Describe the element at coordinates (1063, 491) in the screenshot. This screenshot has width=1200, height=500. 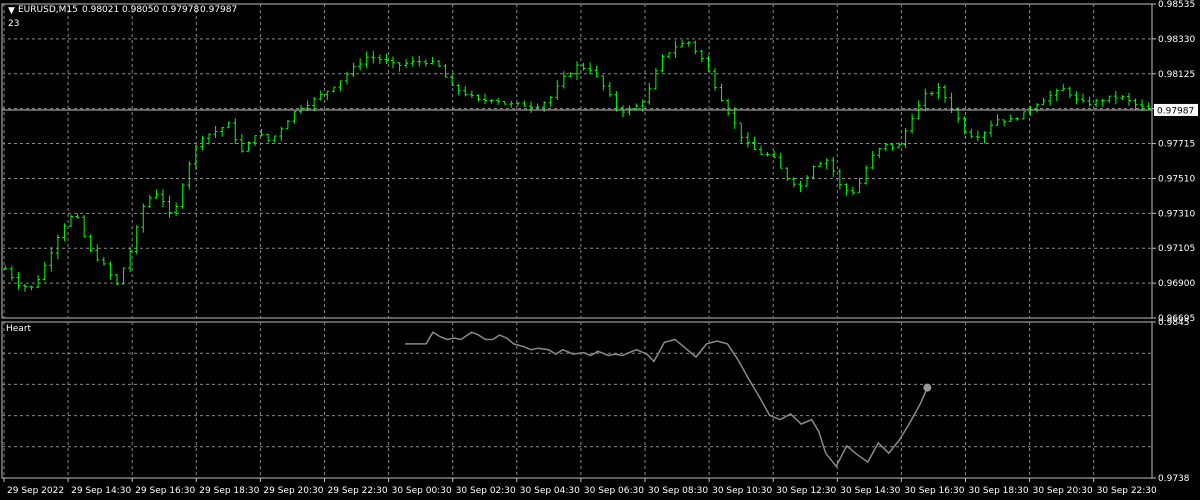
I see `x-axis-label: 30 Sep 20:30` at that location.